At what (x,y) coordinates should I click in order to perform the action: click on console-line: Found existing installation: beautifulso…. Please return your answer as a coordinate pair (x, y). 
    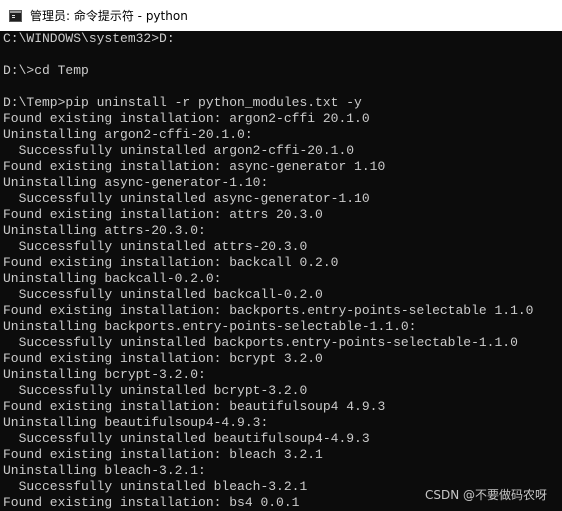
    Looking at the image, I should click on (194, 406).